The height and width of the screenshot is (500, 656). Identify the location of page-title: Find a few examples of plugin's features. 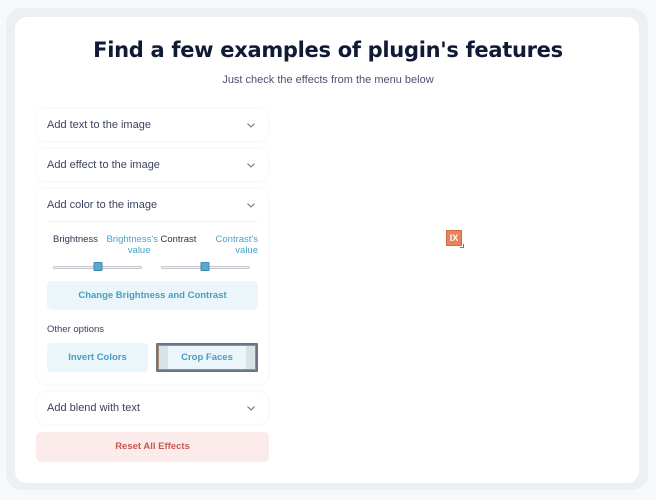
(328, 50).